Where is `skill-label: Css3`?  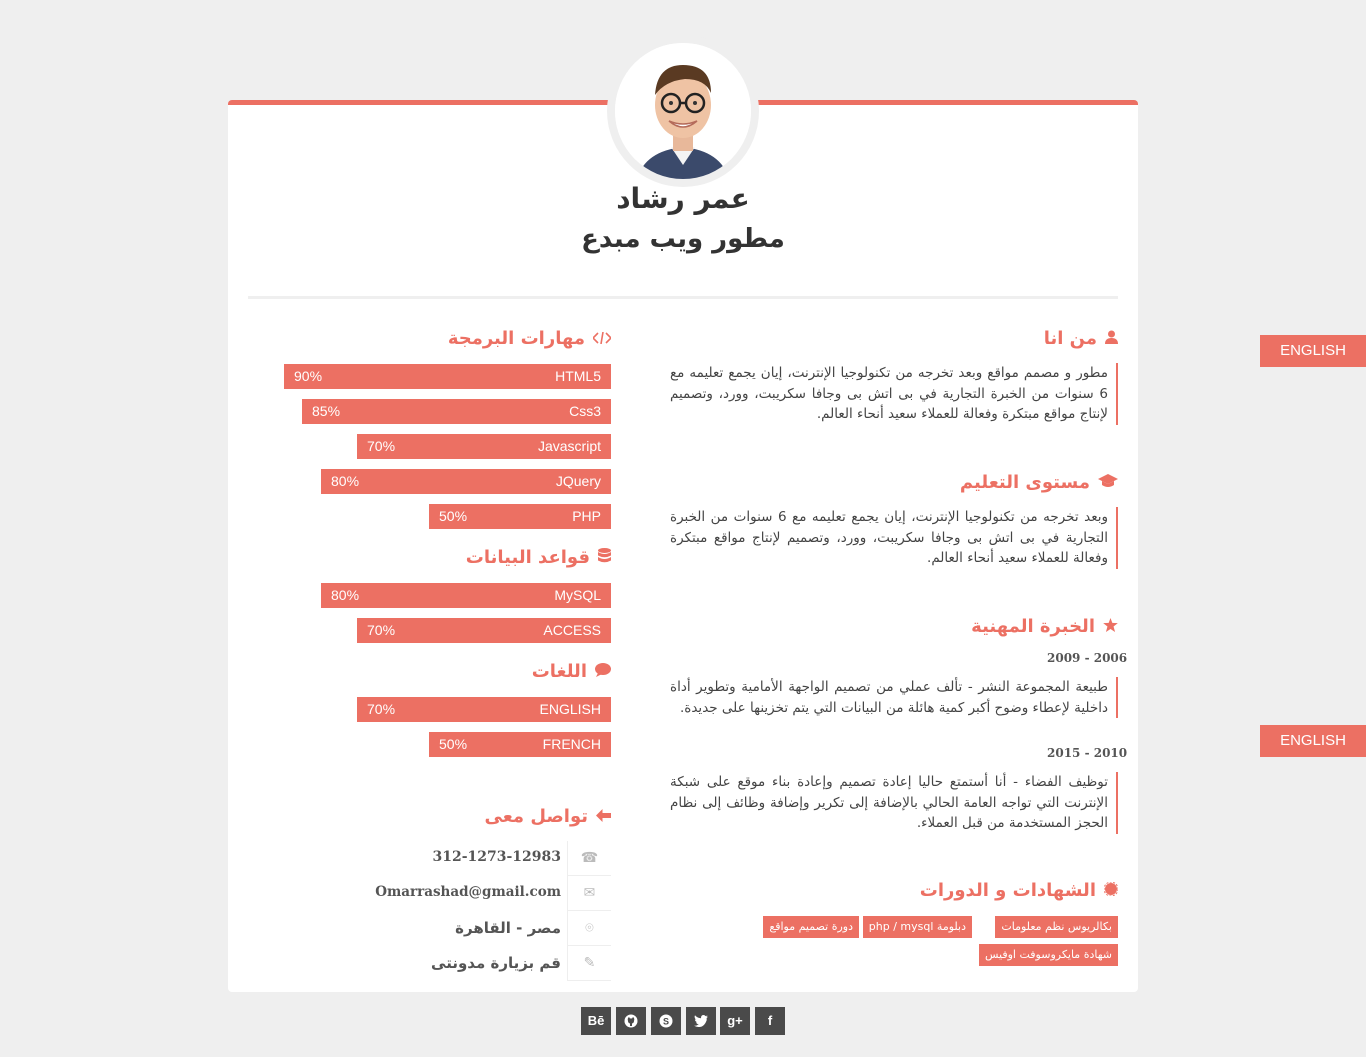 skill-label: Css3 is located at coordinates (585, 411).